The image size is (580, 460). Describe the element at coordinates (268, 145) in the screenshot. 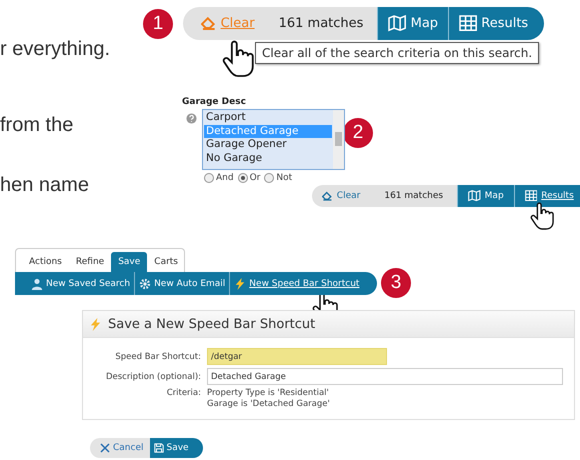

I see `list-option: Garage Opener` at that location.